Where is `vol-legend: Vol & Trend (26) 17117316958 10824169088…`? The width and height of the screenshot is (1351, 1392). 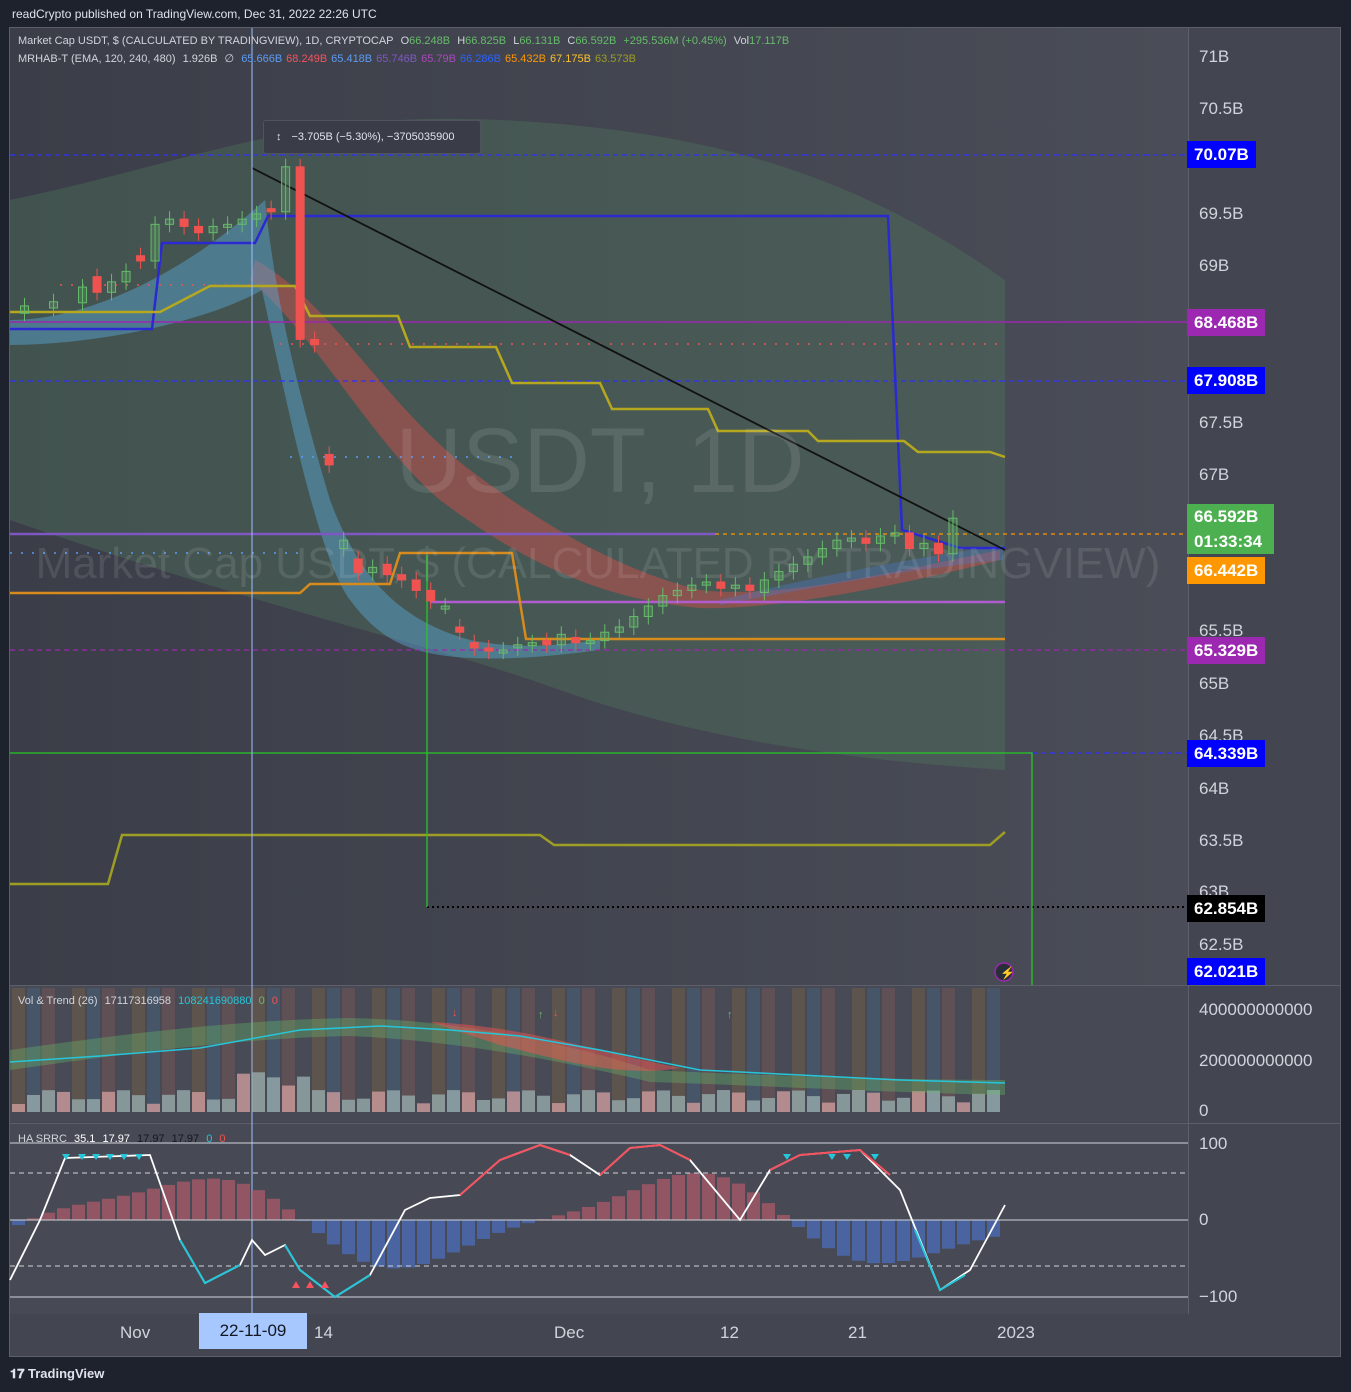
vol-legend: Vol & Trend (26) 17117316958 10824169088… is located at coordinates (150, 1001).